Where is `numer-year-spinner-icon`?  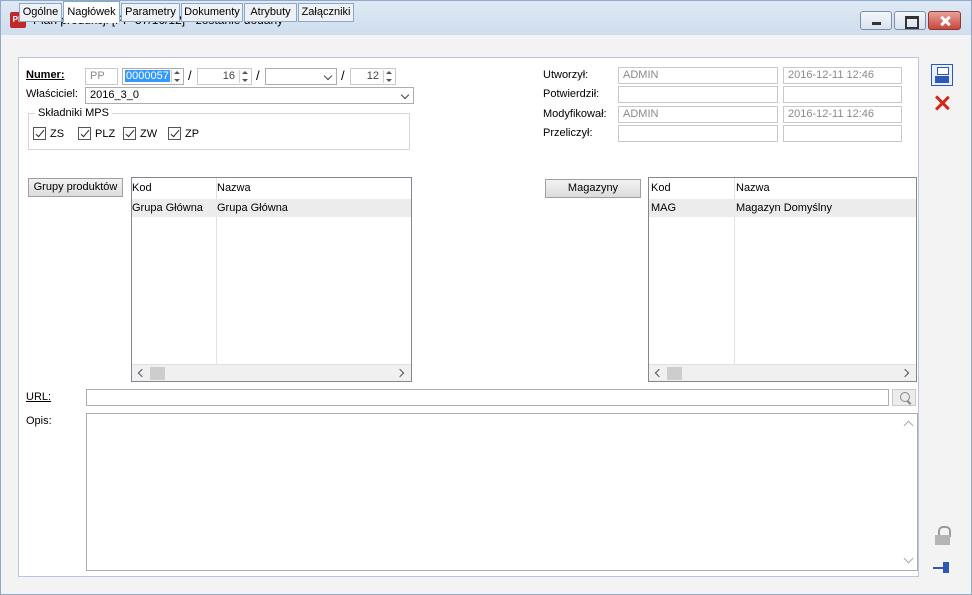 numer-year-spinner-icon is located at coordinates (388, 76).